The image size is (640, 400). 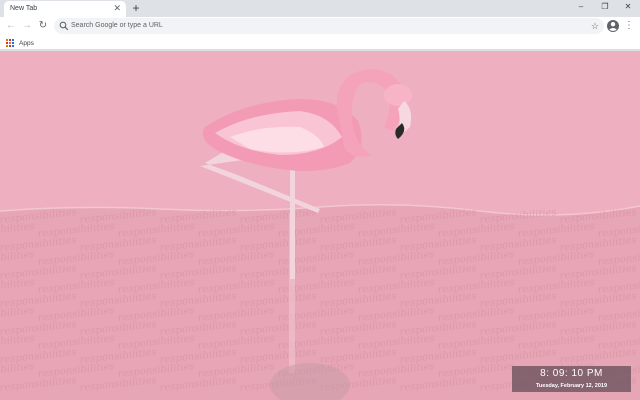 What do you see at coordinates (27, 26) in the screenshot?
I see `forward-icon: →` at bounding box center [27, 26].